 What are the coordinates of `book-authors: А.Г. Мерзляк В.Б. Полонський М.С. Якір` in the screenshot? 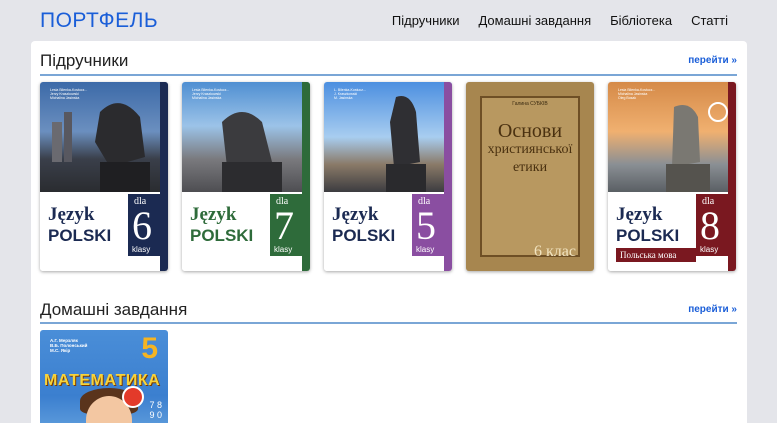 It's located at (69, 345).